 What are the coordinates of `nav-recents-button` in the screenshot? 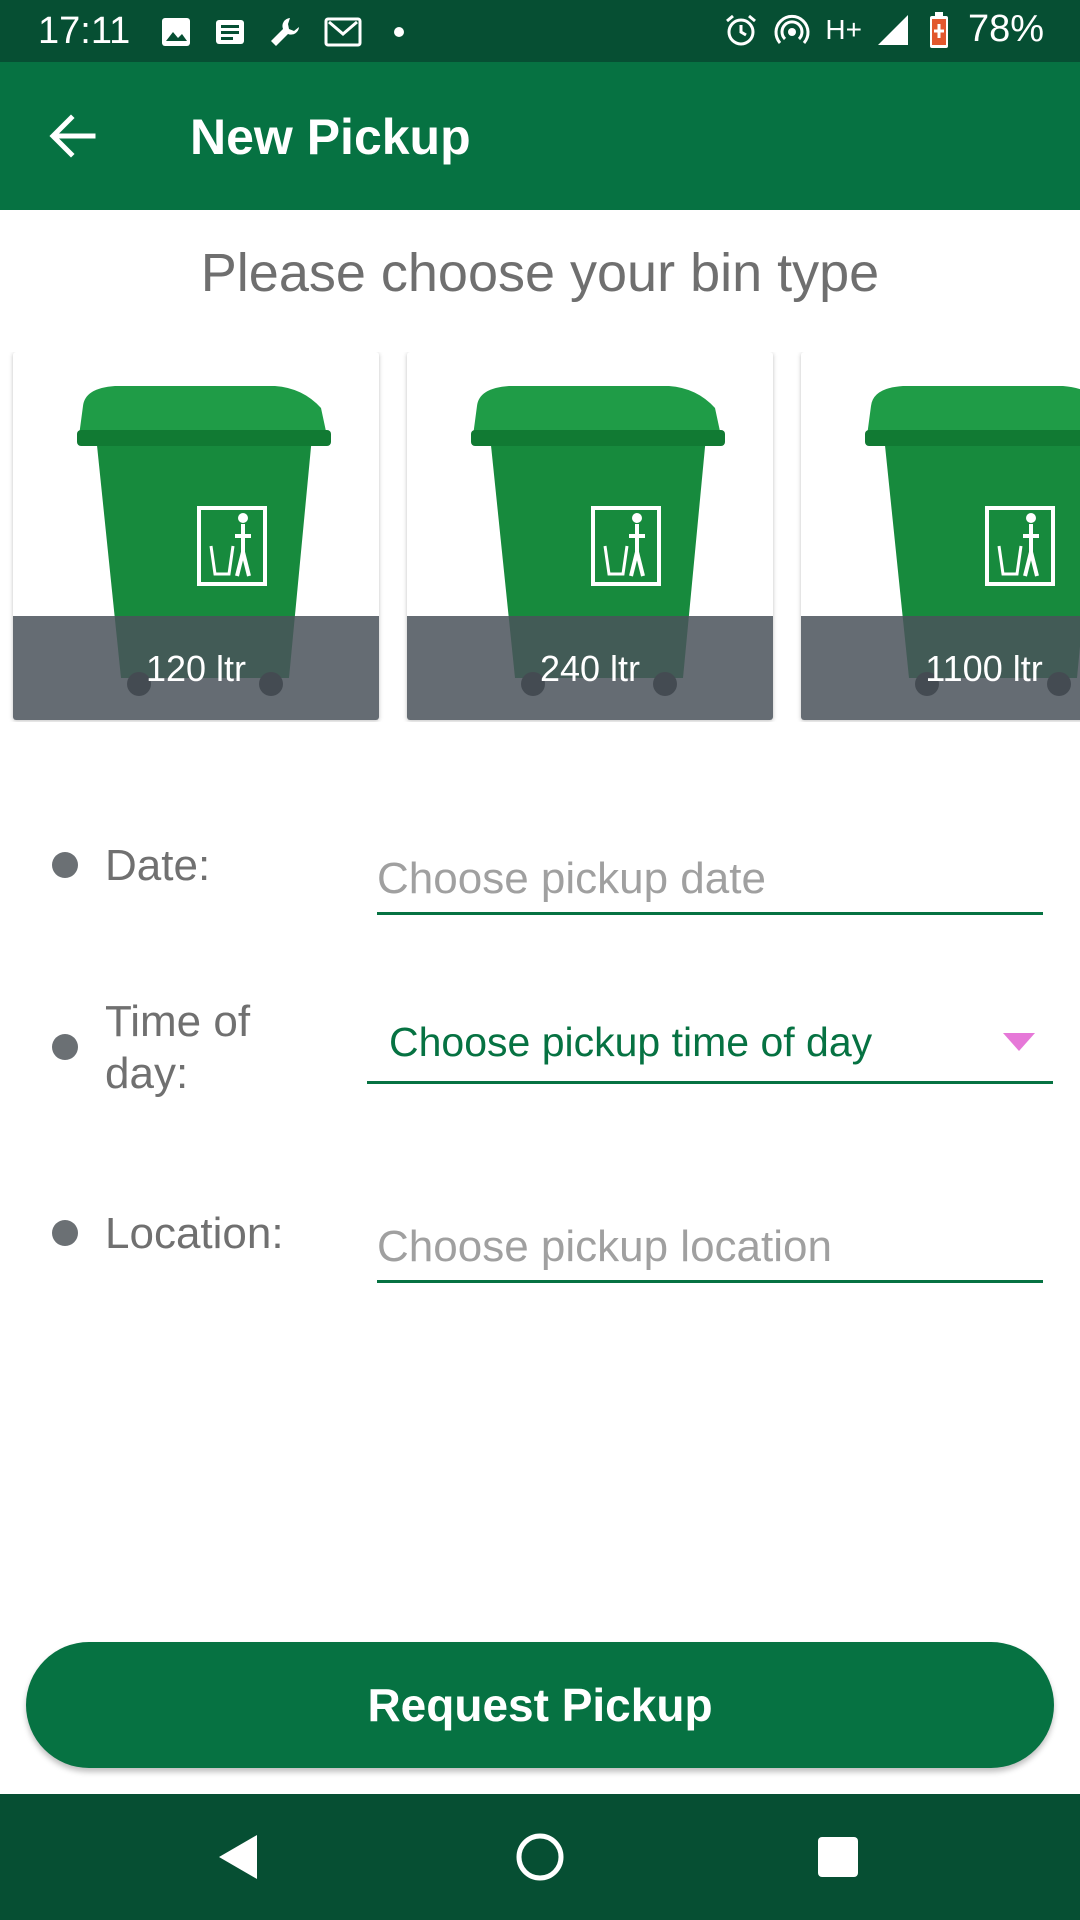 It's located at (838, 1857).